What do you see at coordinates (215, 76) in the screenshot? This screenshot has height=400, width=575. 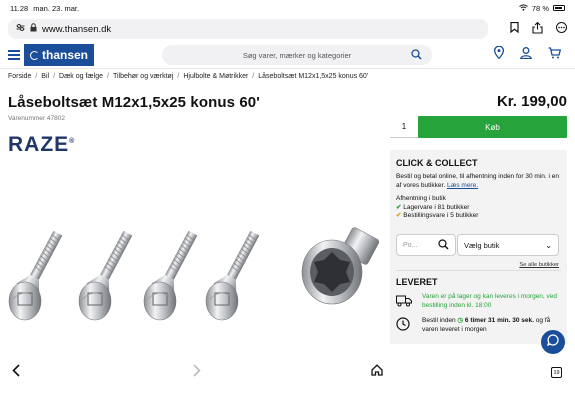 I see `breadcrumb-item: Hjulbolte & Møtrikker` at bounding box center [215, 76].